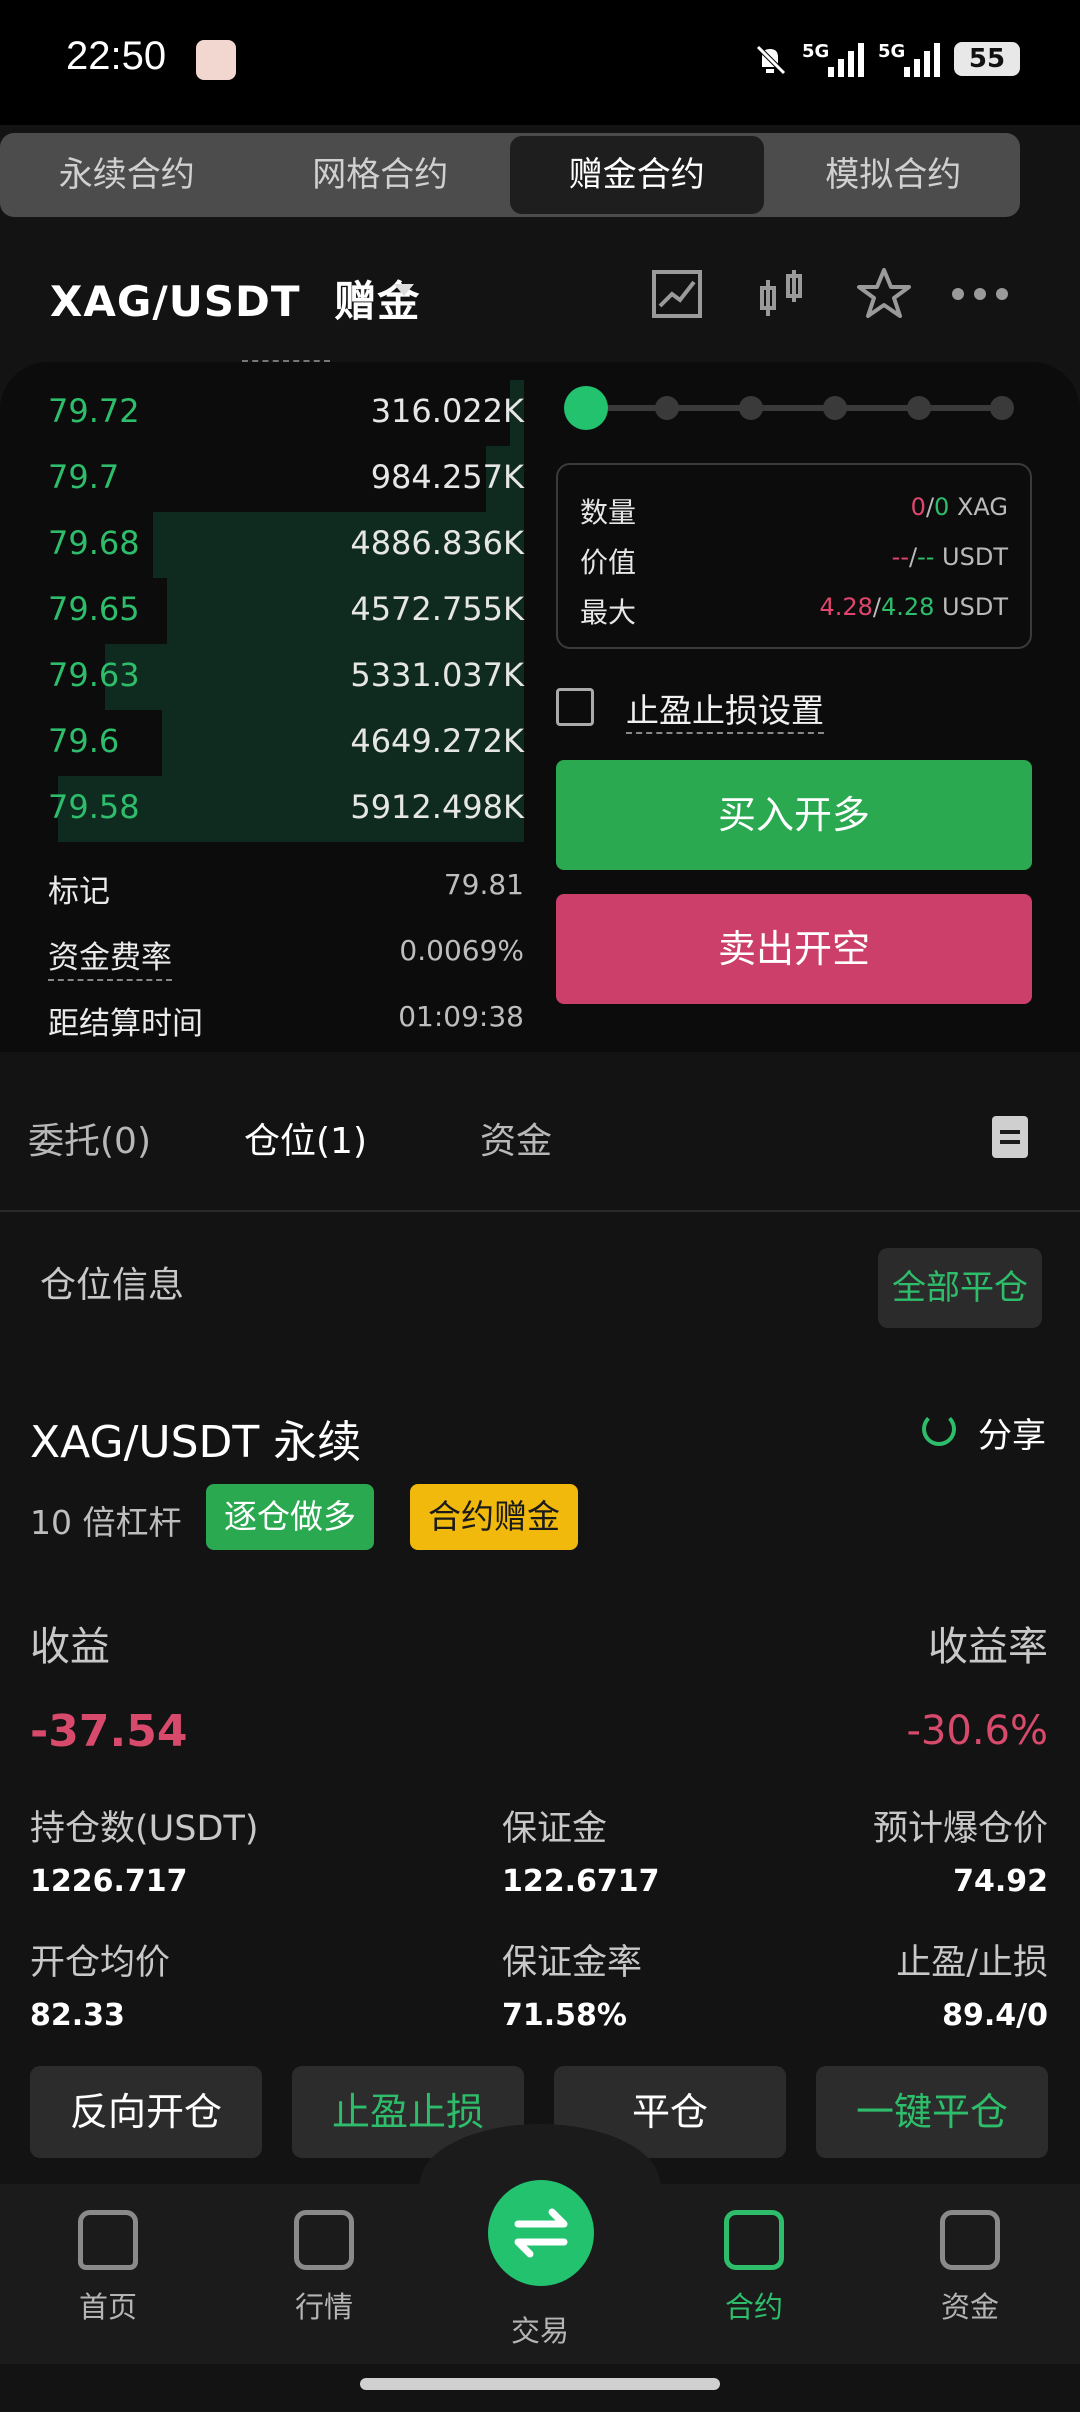 This screenshot has width=1080, height=2412. I want to click on orderbook-row: 79.7 984.257K, so click(286, 479).